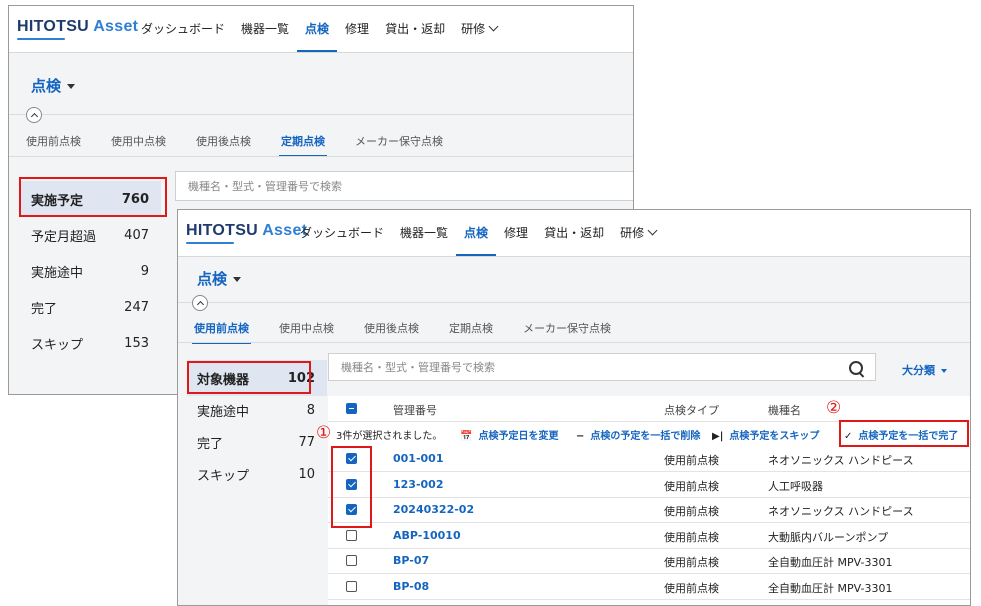 Image resolution: width=981 pixels, height=606 pixels. I want to click on action-icon: ✓, so click(848, 436).